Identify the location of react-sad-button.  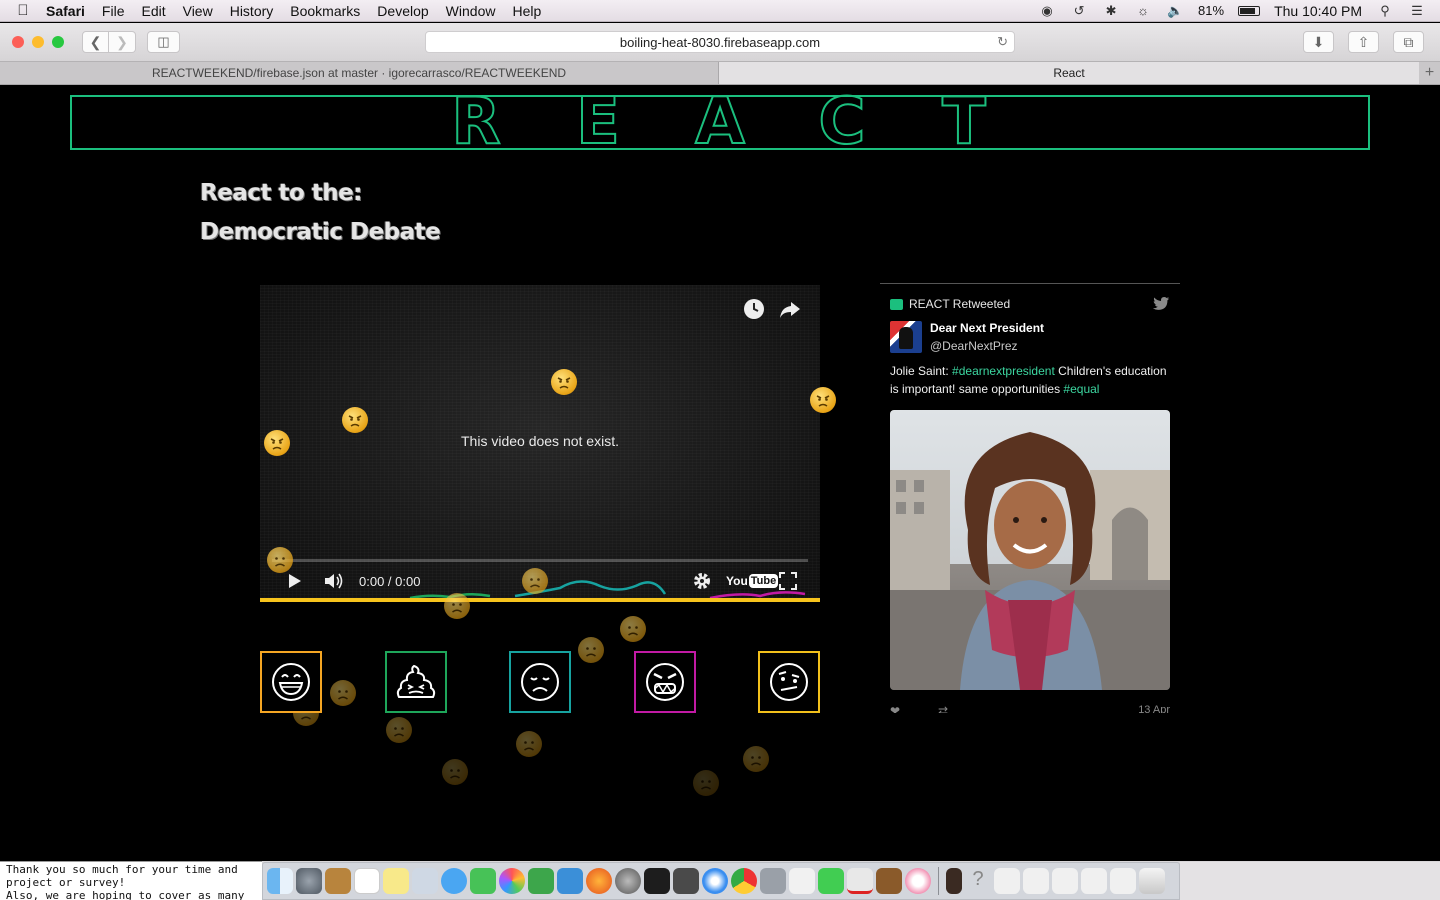
(540, 682).